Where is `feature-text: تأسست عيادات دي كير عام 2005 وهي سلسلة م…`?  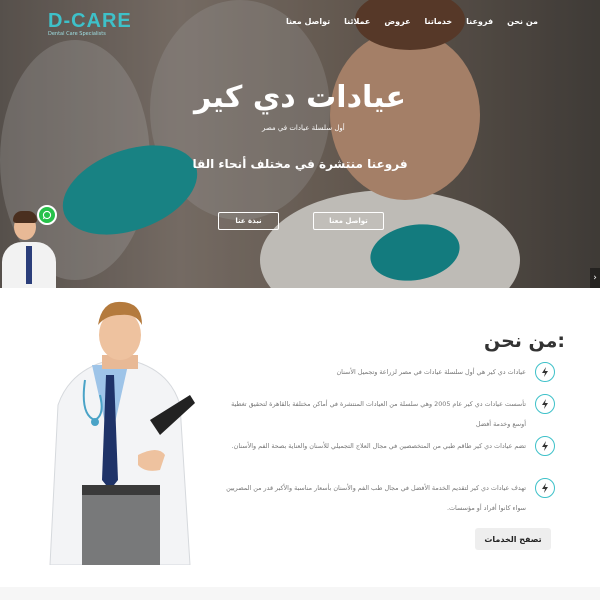 feature-text: تأسست عيادات دي كير عام 2005 وهي سلسلة م… is located at coordinates (378, 414).